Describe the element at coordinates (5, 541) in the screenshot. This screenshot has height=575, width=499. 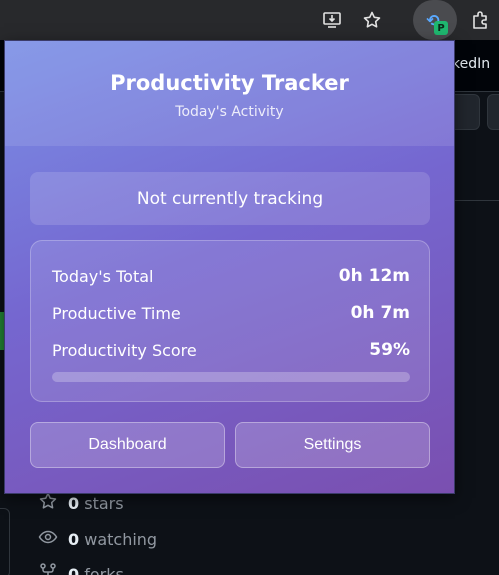
I see `side-box` at that location.